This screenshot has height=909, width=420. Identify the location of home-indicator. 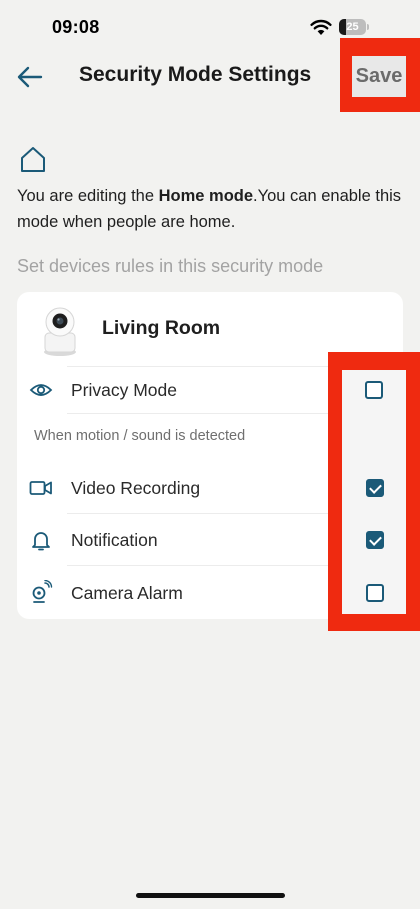
(210, 895).